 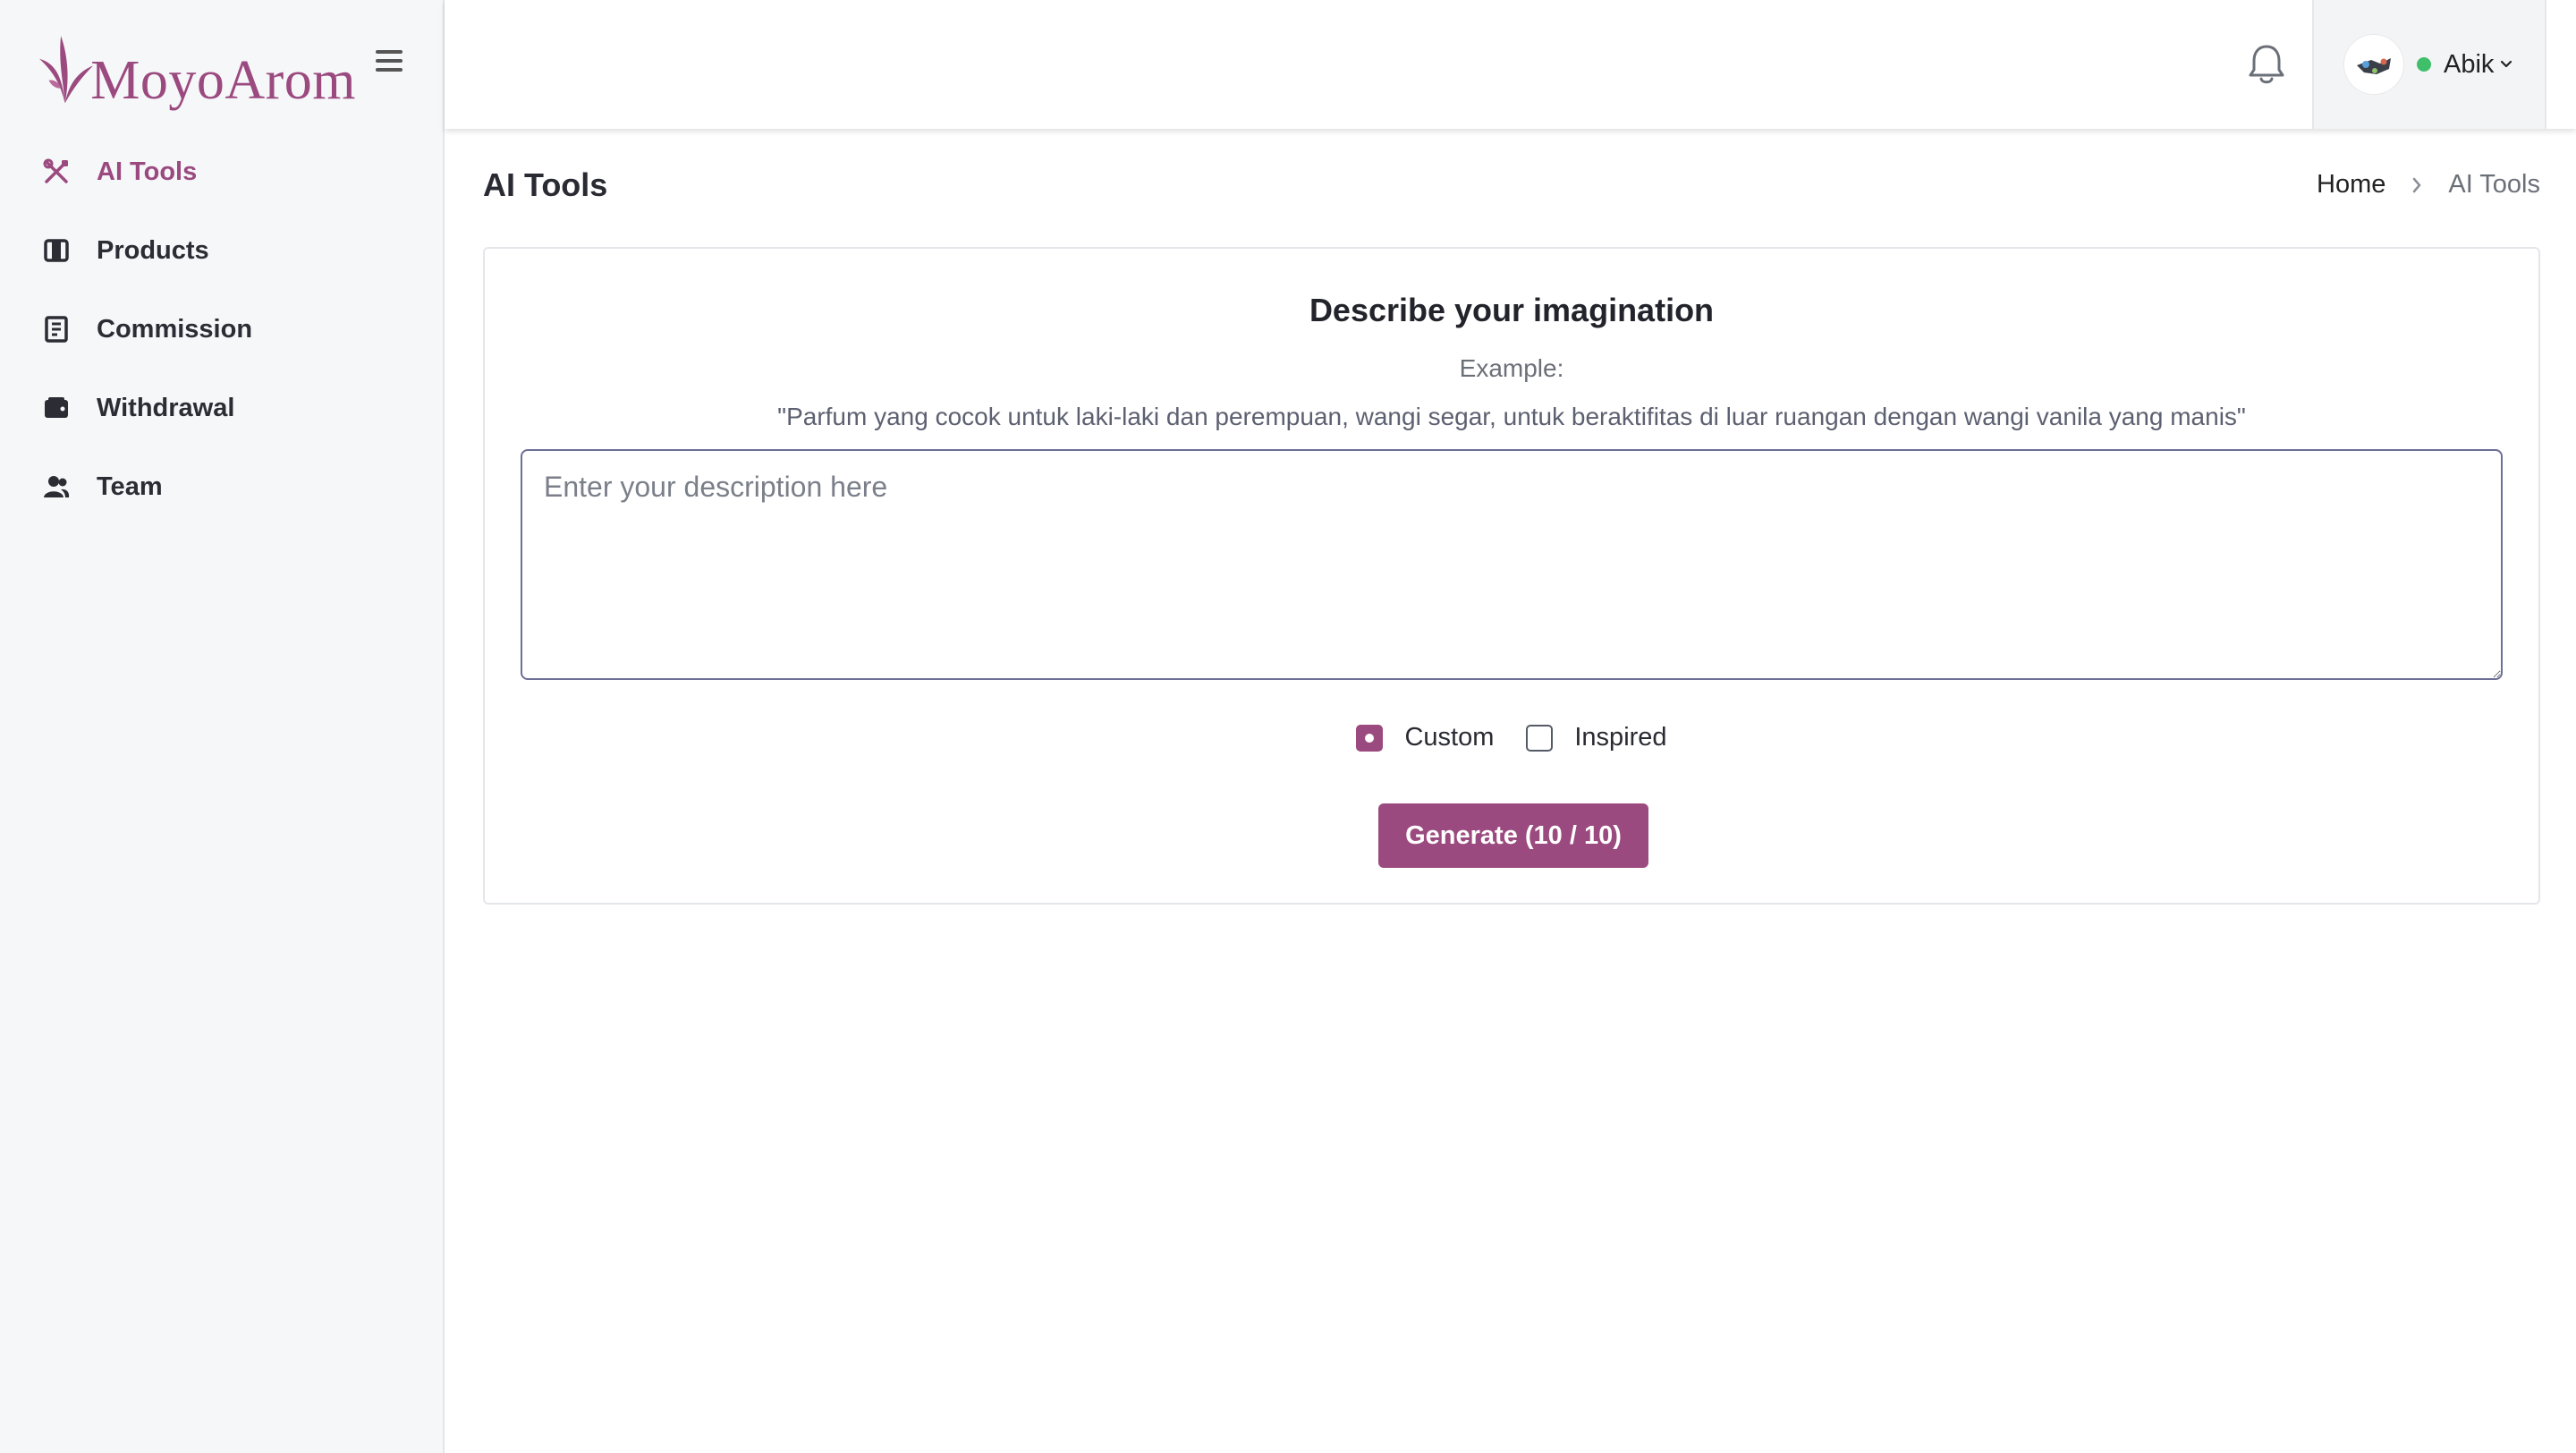 What do you see at coordinates (66, 70) in the screenshot?
I see `leaf-logo-icon` at bounding box center [66, 70].